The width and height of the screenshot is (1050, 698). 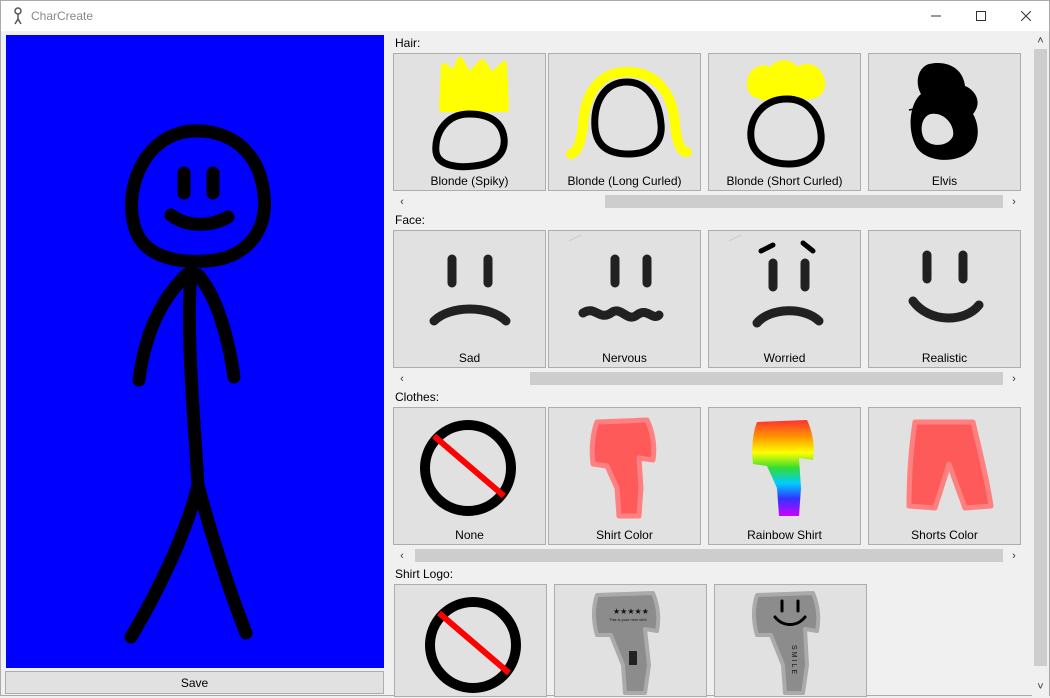 I want to click on worried-face-thumbnail, so click(x=776, y=281).